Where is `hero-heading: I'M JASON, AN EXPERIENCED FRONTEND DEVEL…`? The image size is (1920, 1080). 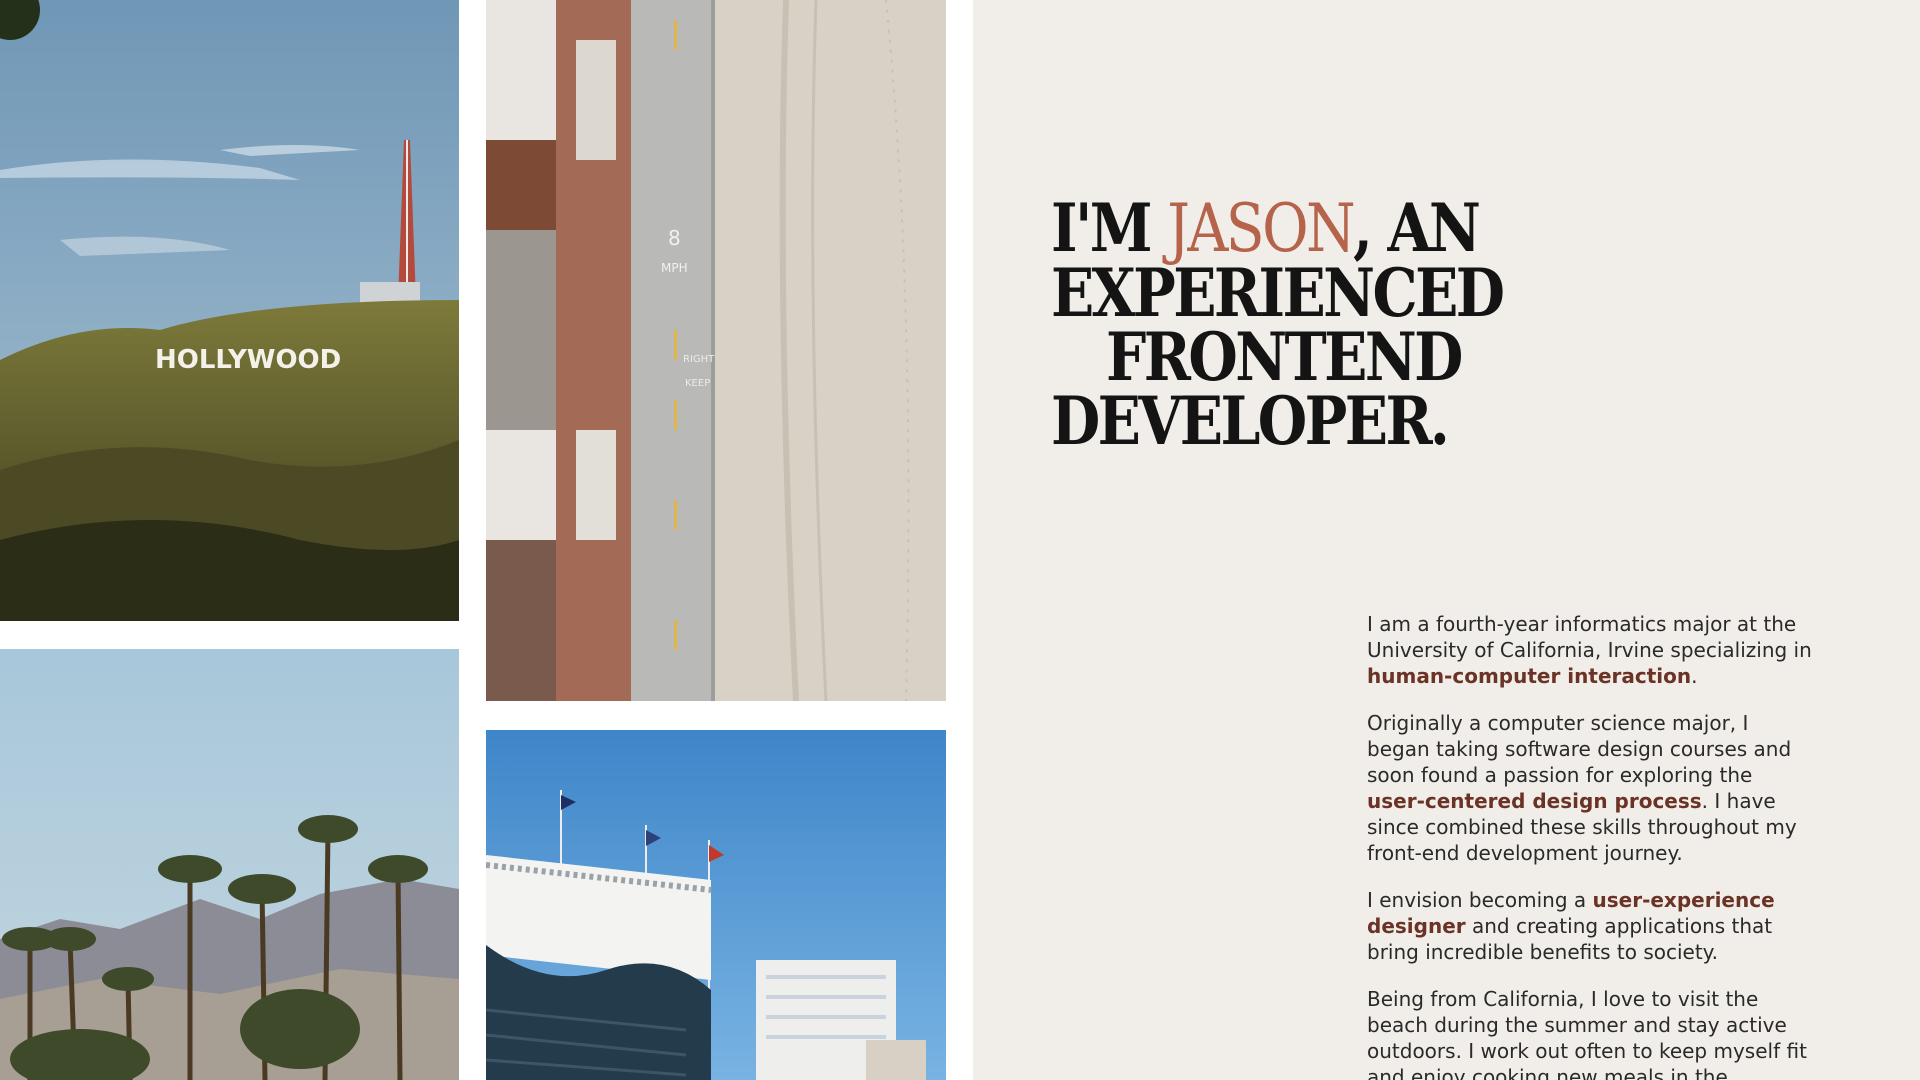 hero-heading: I'M JASON, AN EXPERIENCED FRONTEND DEVEL… is located at coordinates (1292, 327).